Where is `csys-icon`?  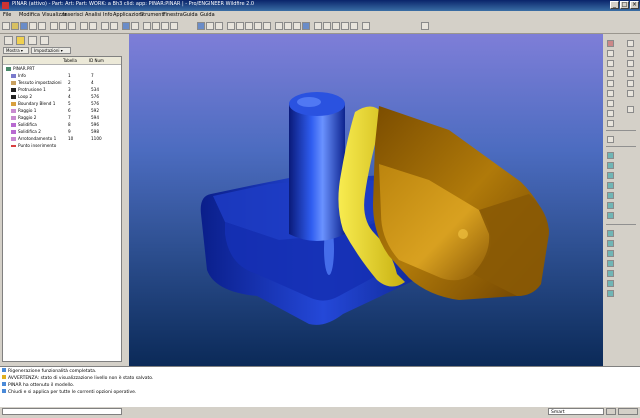 csys-icon is located at coordinates (610, 103).